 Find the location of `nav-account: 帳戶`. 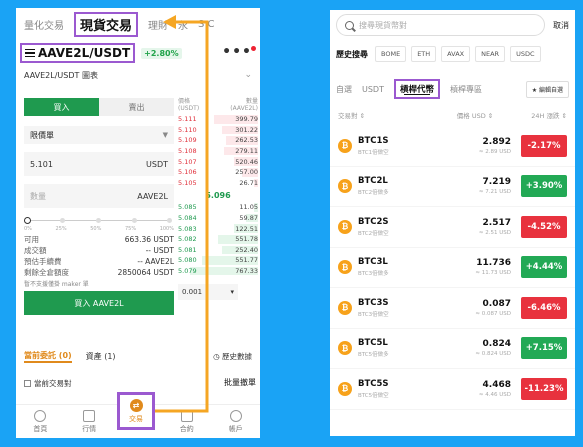

nav-account: 帳戶 is located at coordinates (235, 421).